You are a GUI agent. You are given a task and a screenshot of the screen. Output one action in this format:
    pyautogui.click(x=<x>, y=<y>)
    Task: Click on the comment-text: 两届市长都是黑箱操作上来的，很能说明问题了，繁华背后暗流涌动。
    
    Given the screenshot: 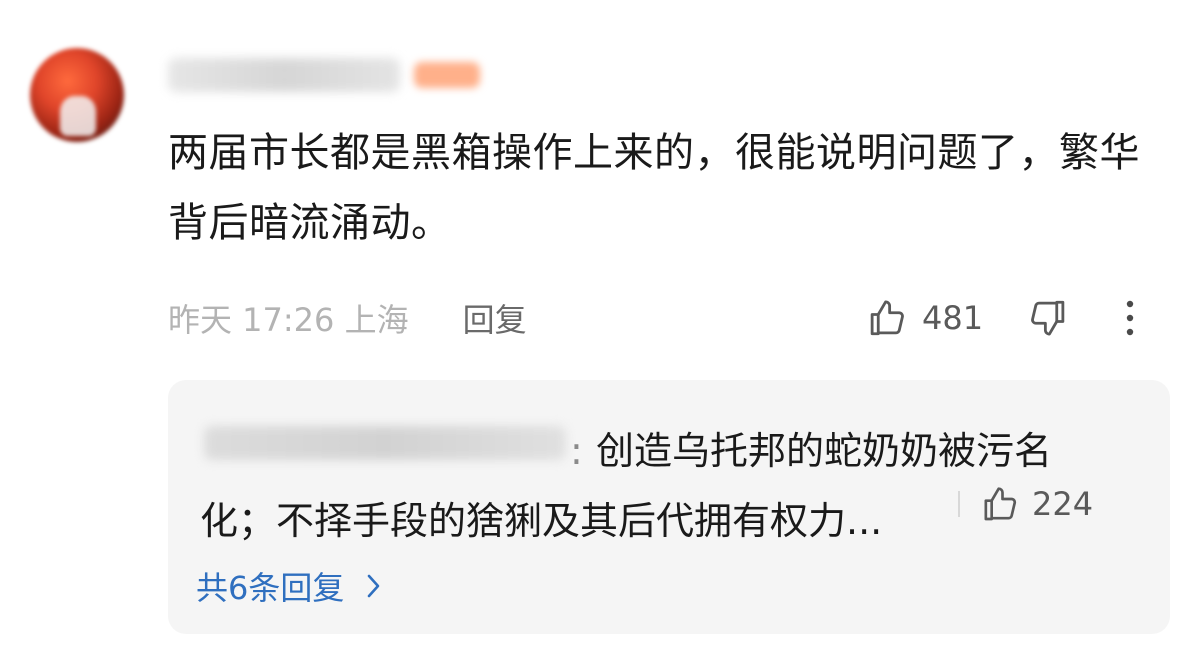 What is the action you would take?
    pyautogui.click(x=654, y=188)
    